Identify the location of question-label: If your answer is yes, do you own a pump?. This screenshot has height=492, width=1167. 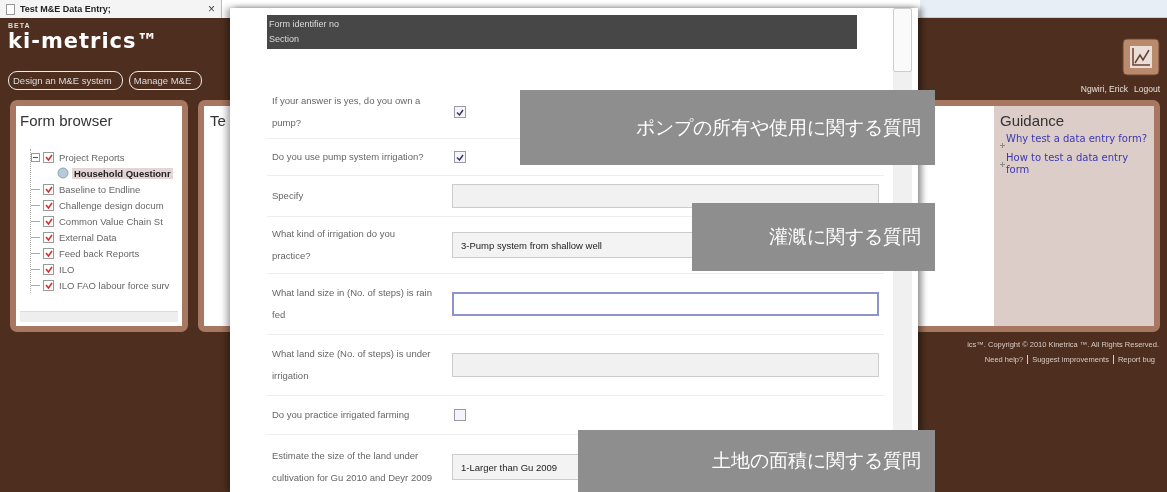
(346, 112).